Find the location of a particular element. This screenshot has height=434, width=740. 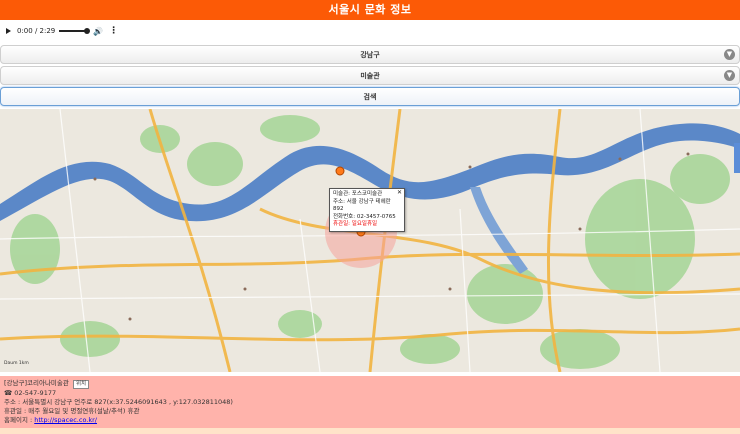

search-button-label: 검색 is located at coordinates (370, 96).